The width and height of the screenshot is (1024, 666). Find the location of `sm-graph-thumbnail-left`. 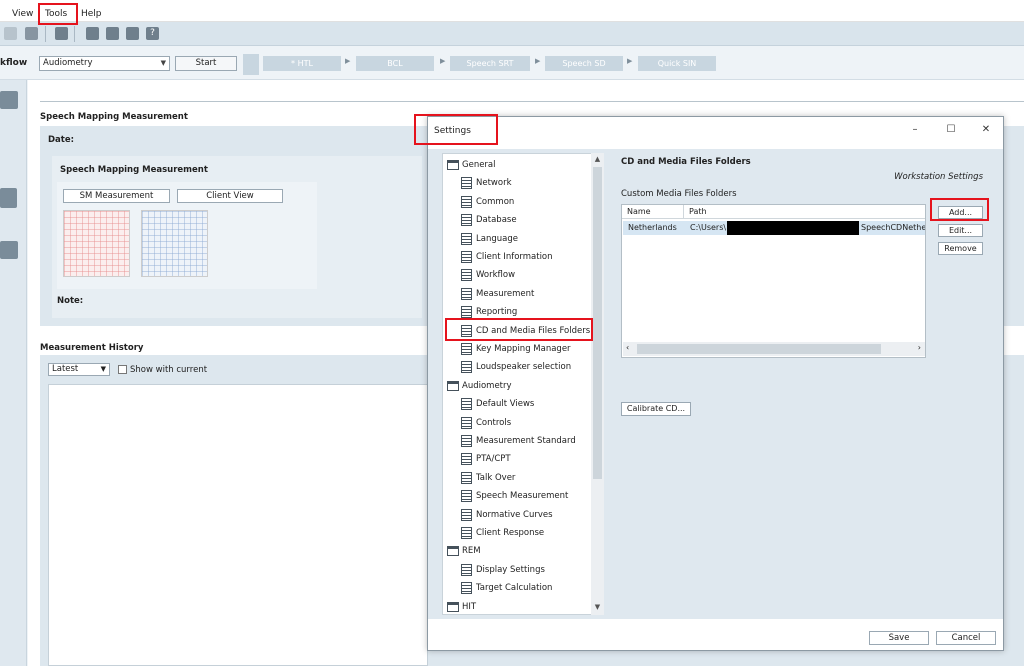

sm-graph-thumbnail-left is located at coordinates (174, 243).